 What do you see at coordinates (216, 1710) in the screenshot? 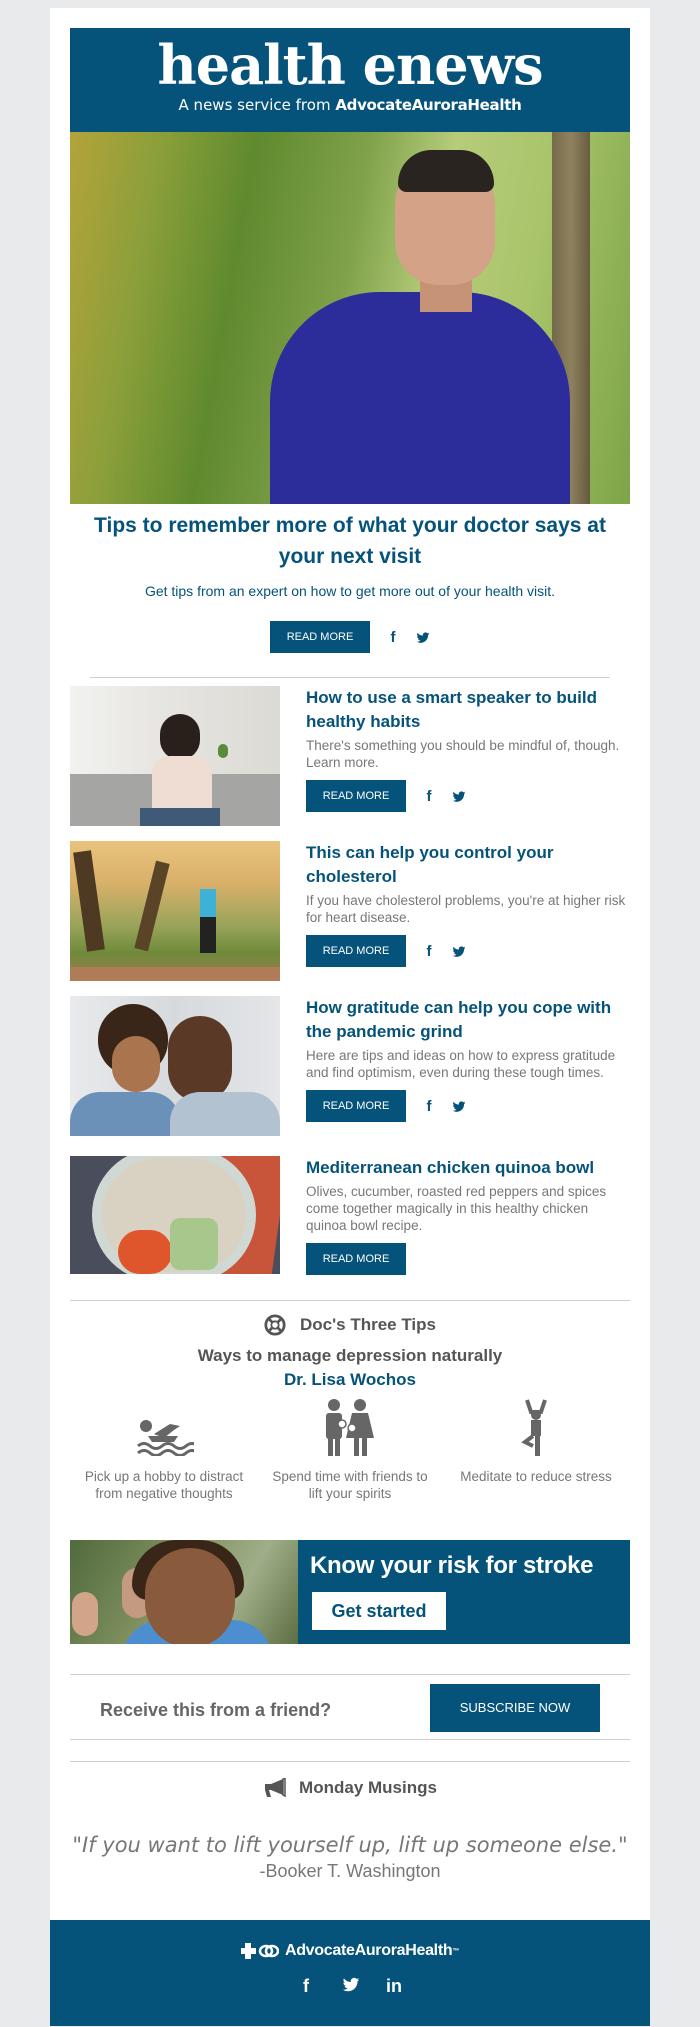
I see `subscribe-question: Receive this from a friend?` at bounding box center [216, 1710].